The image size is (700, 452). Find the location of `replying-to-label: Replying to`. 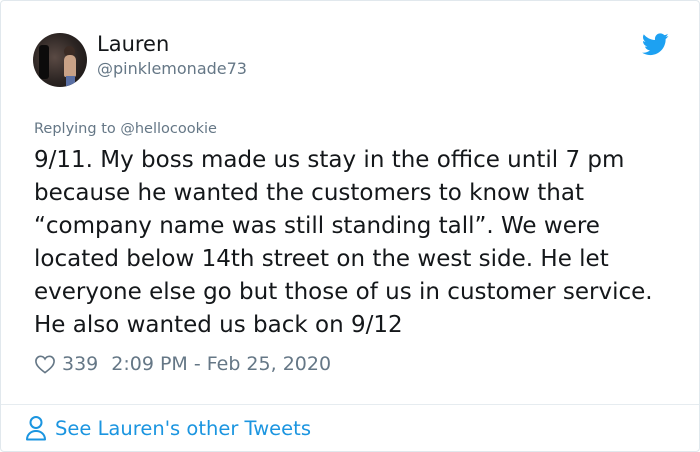

replying-to-label: Replying to is located at coordinates (77, 129).